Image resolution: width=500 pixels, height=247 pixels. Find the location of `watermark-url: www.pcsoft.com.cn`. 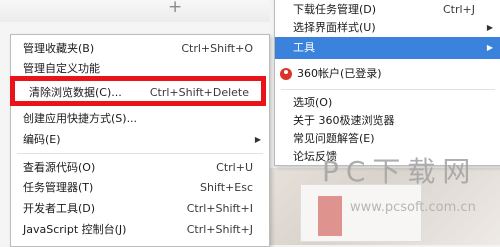

watermark-url: www.pcsoft.com.cn is located at coordinates (413, 207).